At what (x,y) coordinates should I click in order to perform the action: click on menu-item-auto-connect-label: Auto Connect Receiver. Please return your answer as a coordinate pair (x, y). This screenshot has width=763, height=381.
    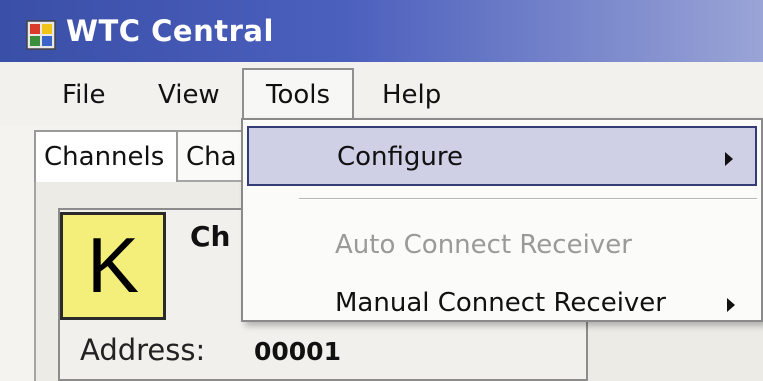
    Looking at the image, I should click on (483, 245).